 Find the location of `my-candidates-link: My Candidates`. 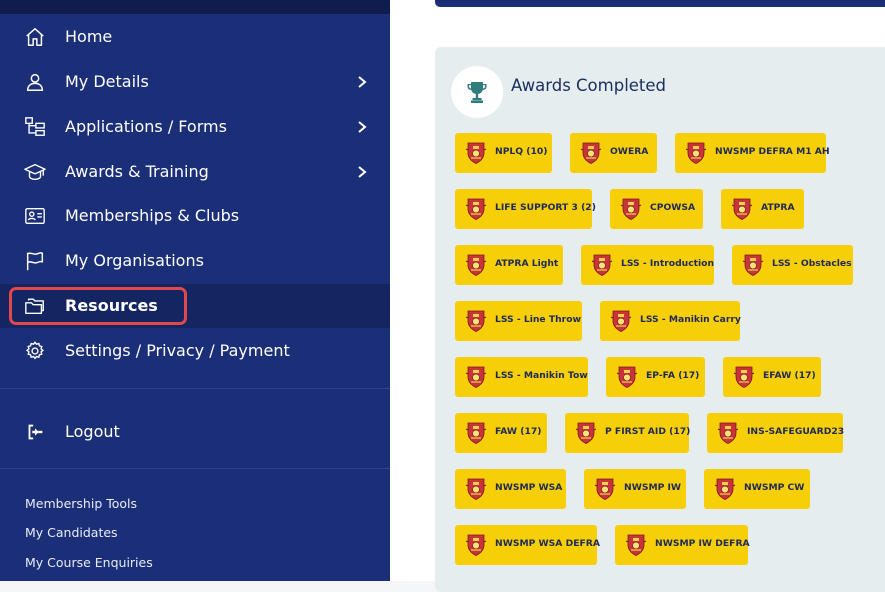

my-candidates-link: My Candidates is located at coordinates (71, 532).